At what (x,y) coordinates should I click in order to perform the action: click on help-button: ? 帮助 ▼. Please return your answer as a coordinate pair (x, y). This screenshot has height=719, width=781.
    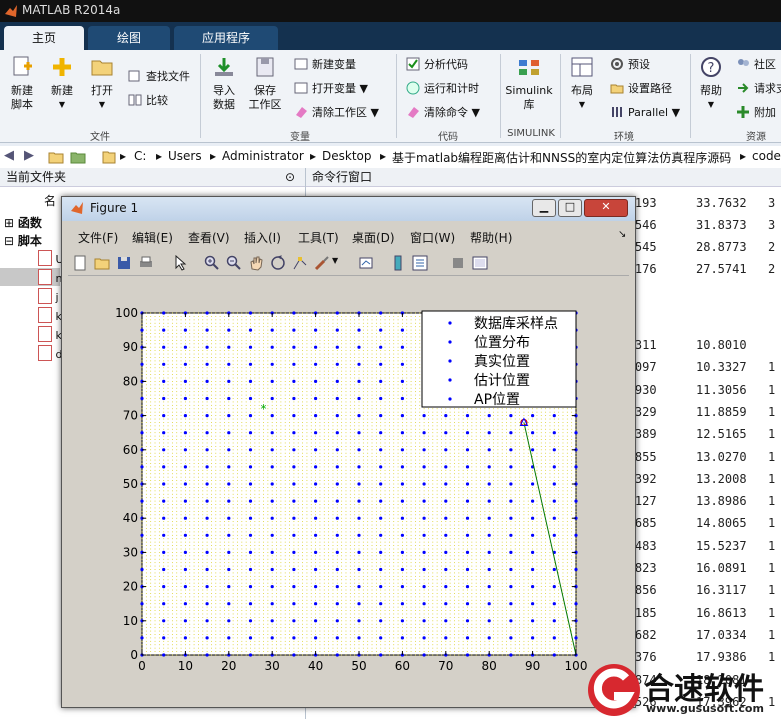
    Looking at the image, I should click on (711, 83).